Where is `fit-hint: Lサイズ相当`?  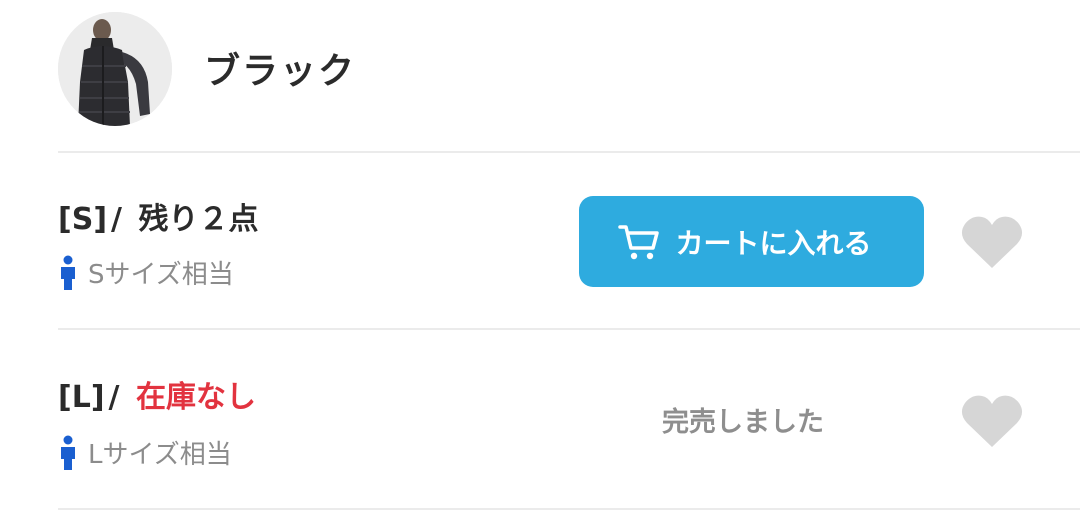
fit-hint: Lサイズ相当 is located at coordinates (145, 452).